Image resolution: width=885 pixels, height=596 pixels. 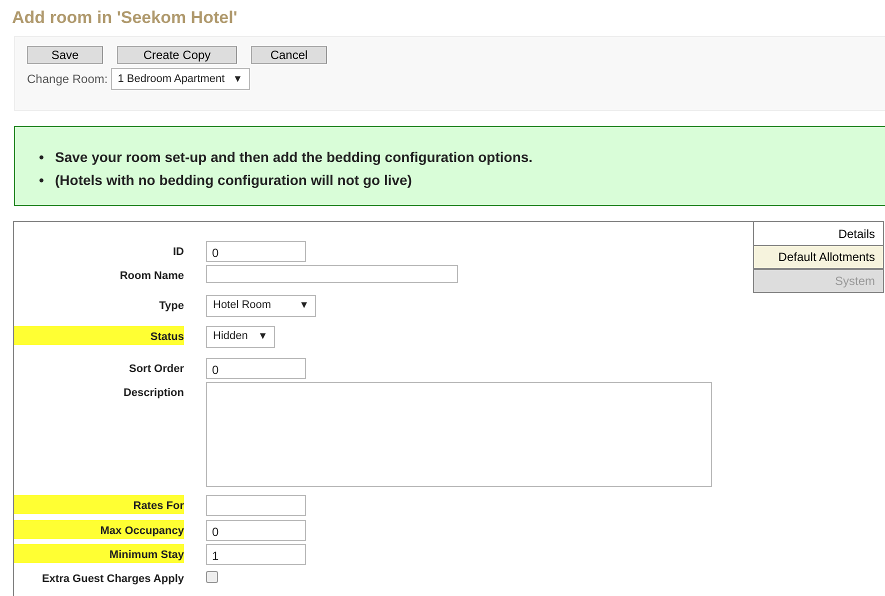 What do you see at coordinates (289, 55) in the screenshot?
I see `toolbar-button: Cancel` at bounding box center [289, 55].